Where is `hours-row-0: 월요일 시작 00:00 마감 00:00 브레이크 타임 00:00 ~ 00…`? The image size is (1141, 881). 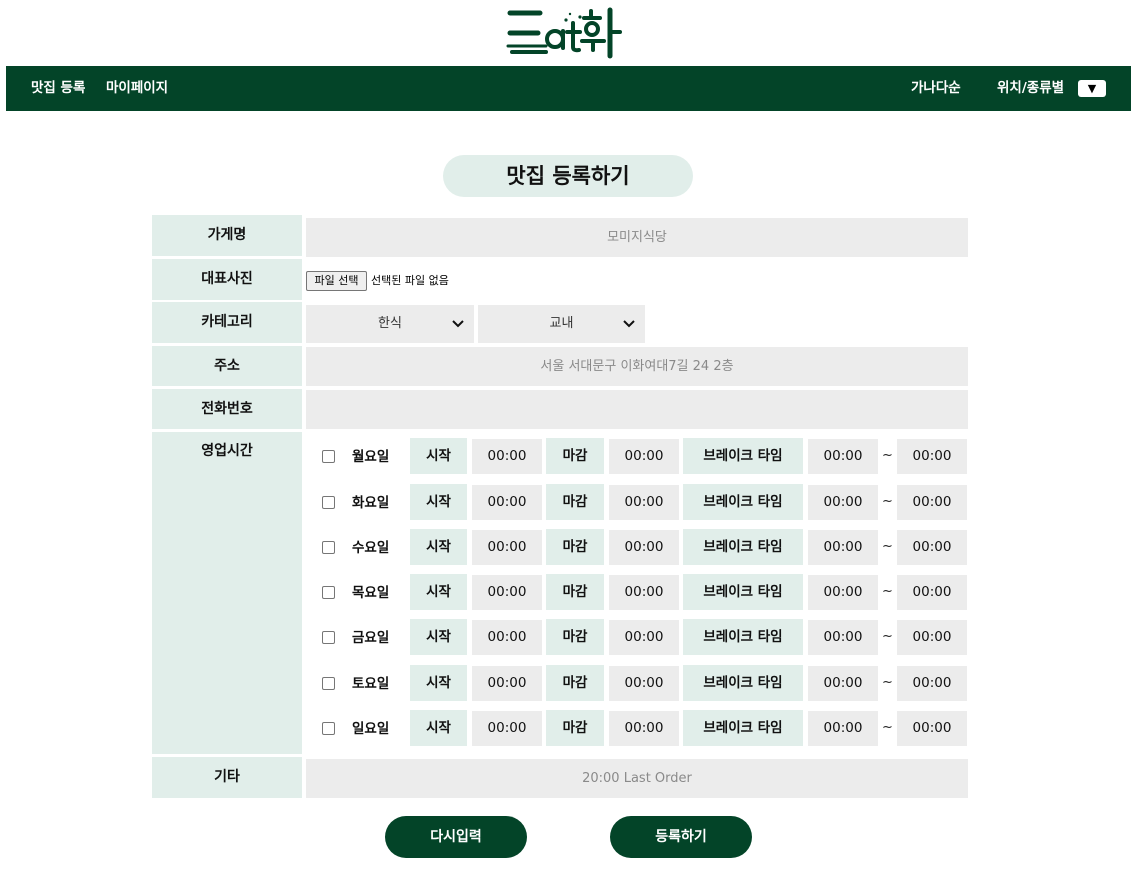 hours-row-0: 월요일 시작 00:00 마감 00:00 브레이크 타임 00:00 ~ 00… is located at coordinates (638, 457).